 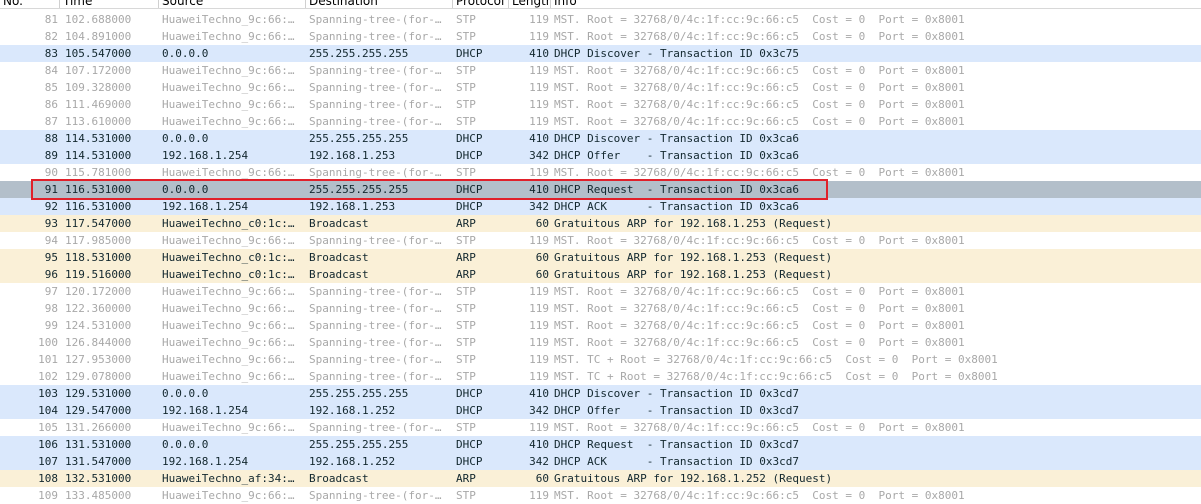 What do you see at coordinates (109, 4) in the screenshot?
I see `column-header-time: Time` at bounding box center [109, 4].